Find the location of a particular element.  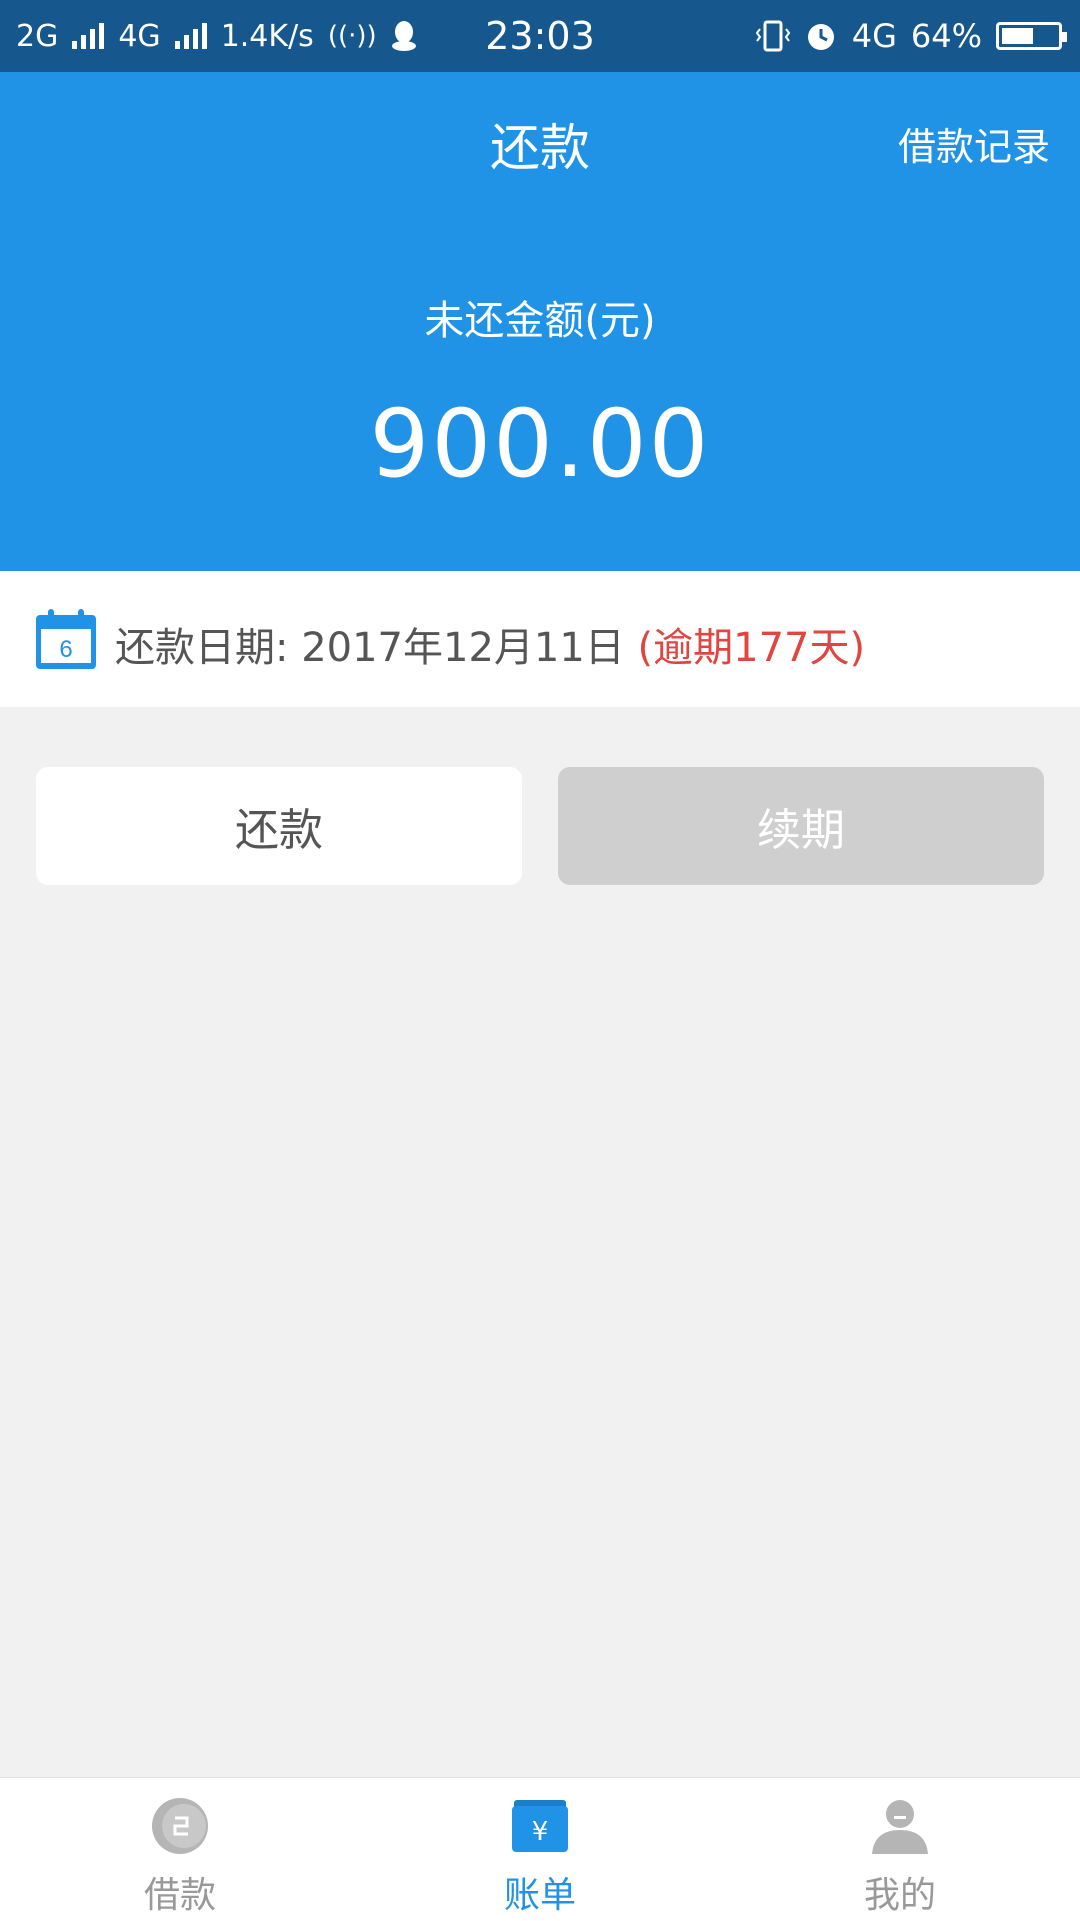

due-date-text: 还款日期: 2017年12月11日 (逾期177天) is located at coordinates (490, 644).